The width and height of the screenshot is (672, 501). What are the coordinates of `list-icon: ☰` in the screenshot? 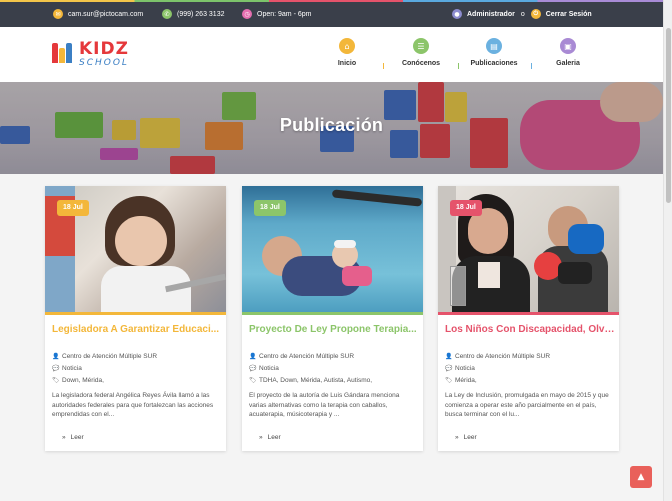 It's located at (421, 46).